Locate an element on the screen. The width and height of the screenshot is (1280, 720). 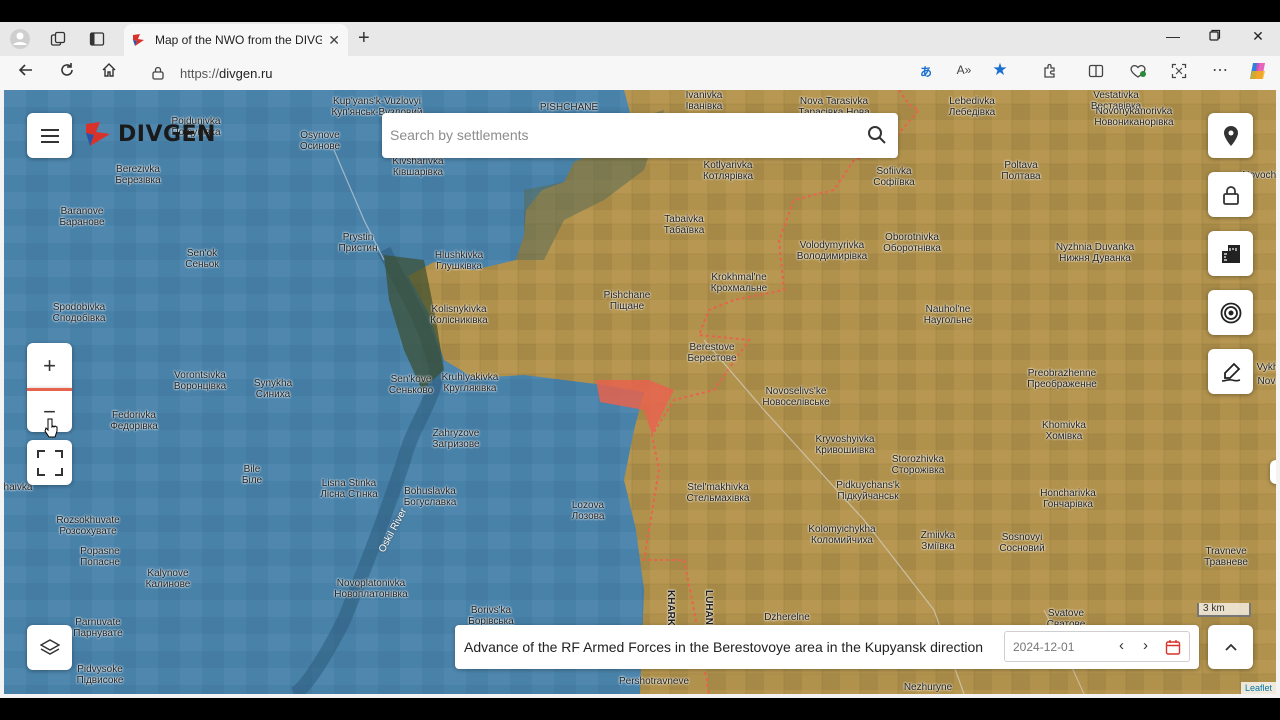
place-name-ua: Сеньок is located at coordinates (202, 264).